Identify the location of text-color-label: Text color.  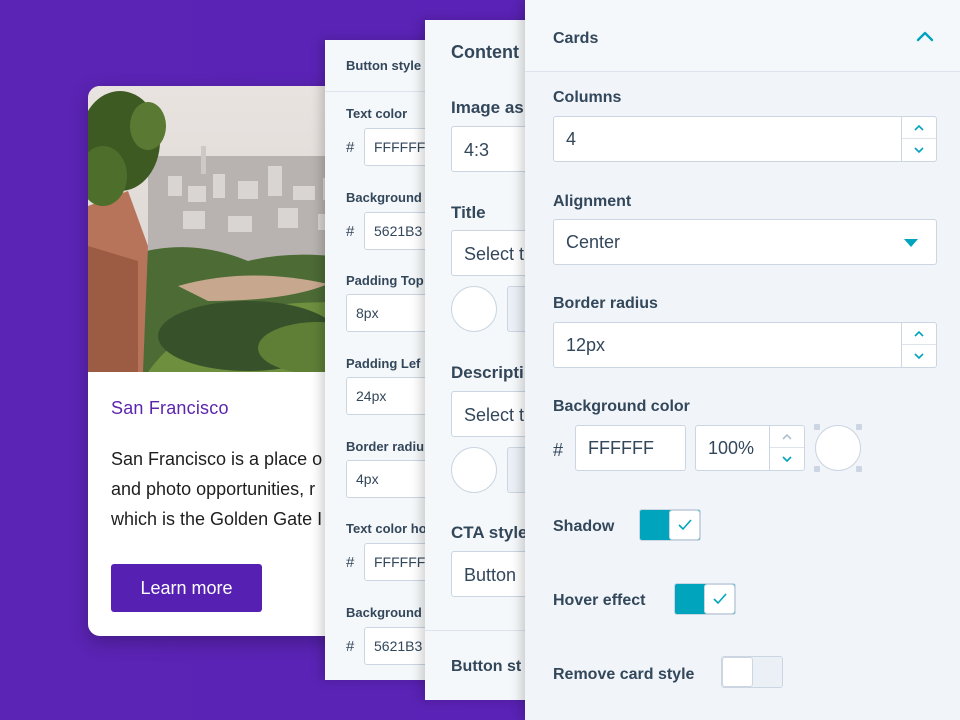
(377, 113).